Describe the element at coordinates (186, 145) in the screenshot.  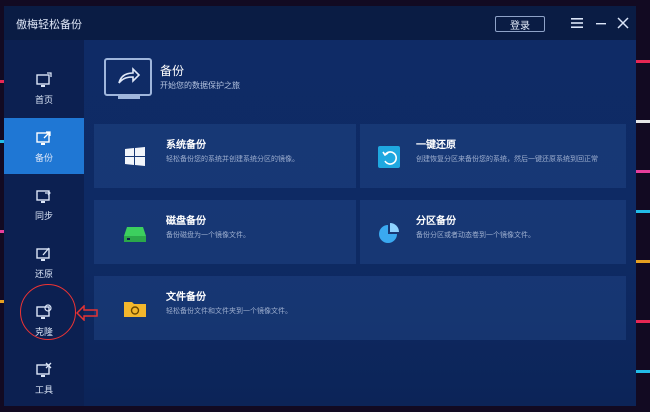
I see `card-title: 系统备份` at that location.